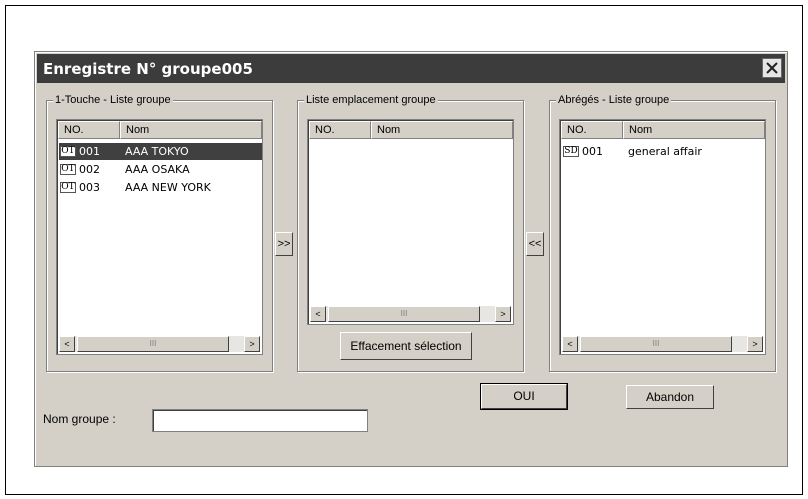 The width and height of the screenshot is (808, 499). What do you see at coordinates (571, 151) in the screenshot?
I see `abbrev-badge-icon: SD` at bounding box center [571, 151].